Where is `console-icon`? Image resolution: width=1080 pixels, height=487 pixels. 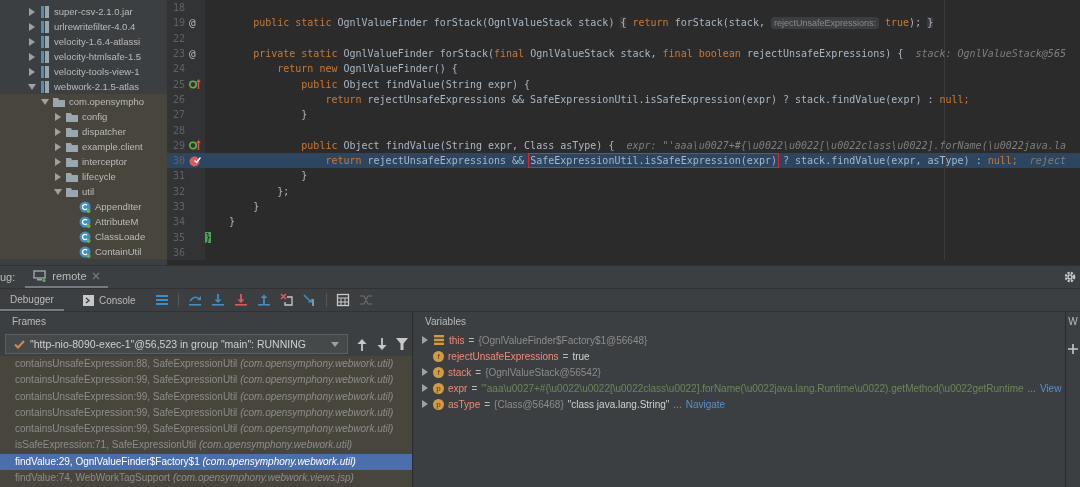
console-icon is located at coordinates (88, 300).